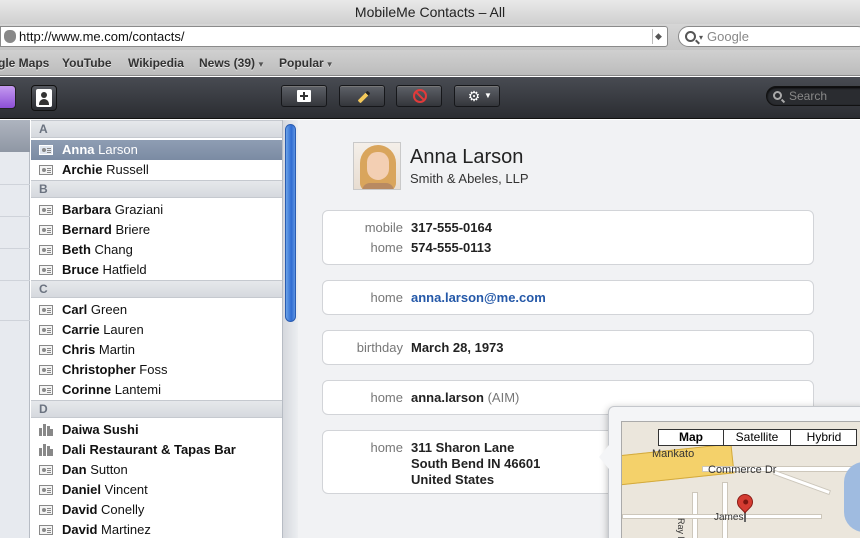 This screenshot has height=538, width=860. Describe the element at coordinates (79, 349) in the screenshot. I see `contact-first-name: Chris` at that location.